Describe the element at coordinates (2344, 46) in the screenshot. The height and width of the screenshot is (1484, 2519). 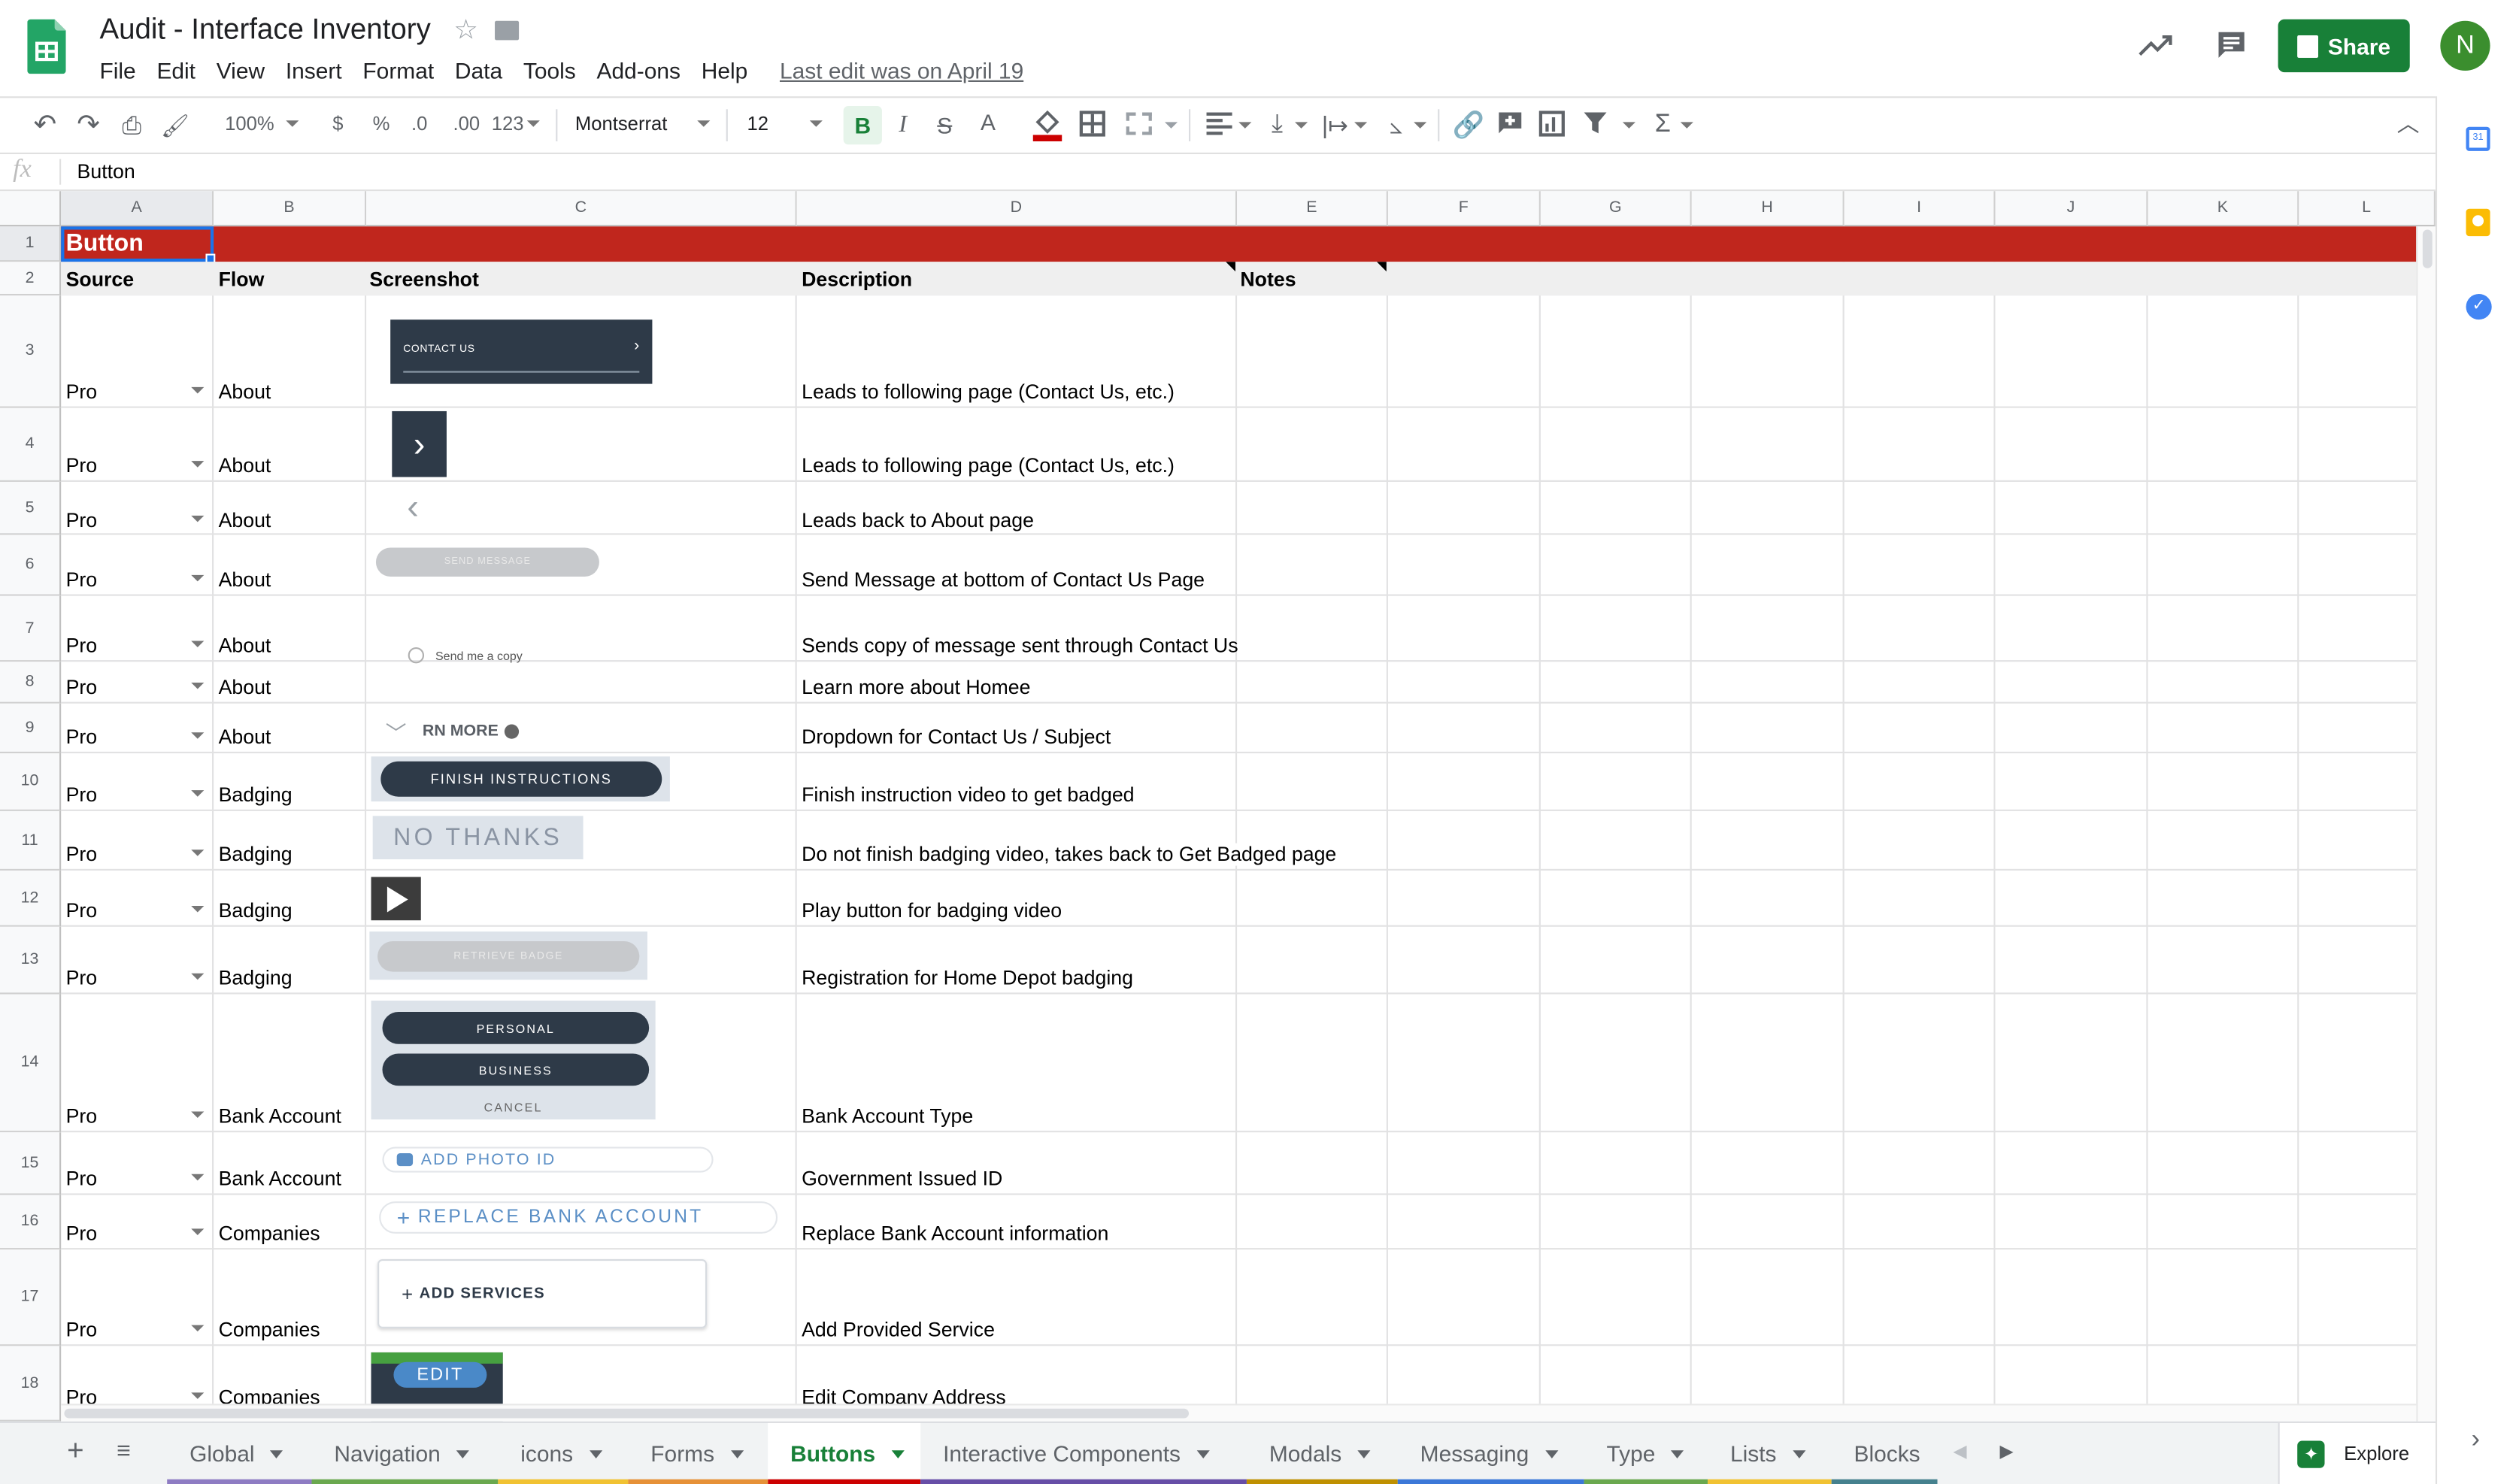
I see `share-button: Share` at that location.